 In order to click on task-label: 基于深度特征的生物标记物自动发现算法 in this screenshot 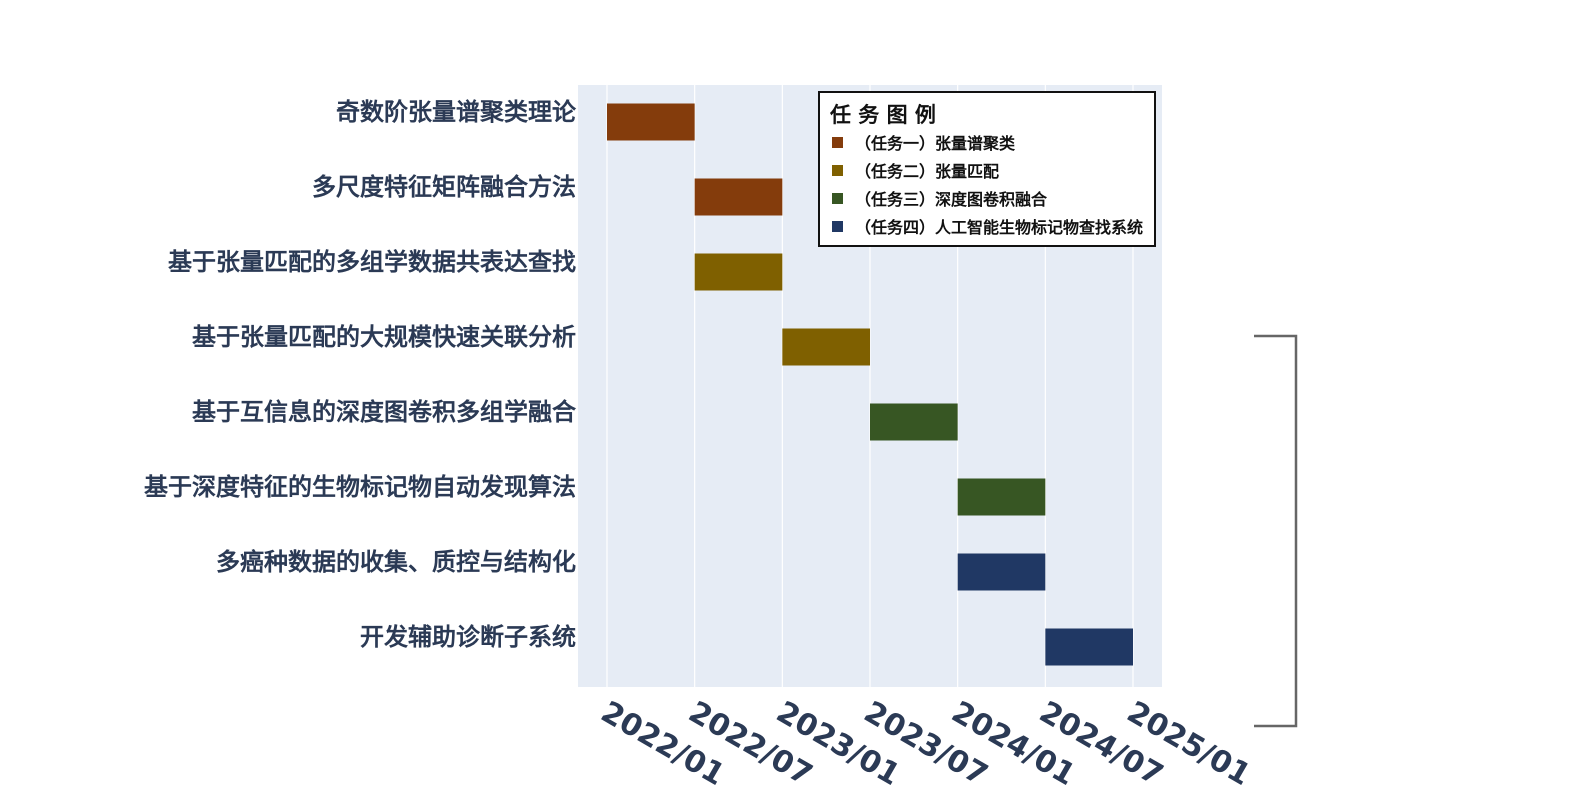, I will do `click(360, 487)`.